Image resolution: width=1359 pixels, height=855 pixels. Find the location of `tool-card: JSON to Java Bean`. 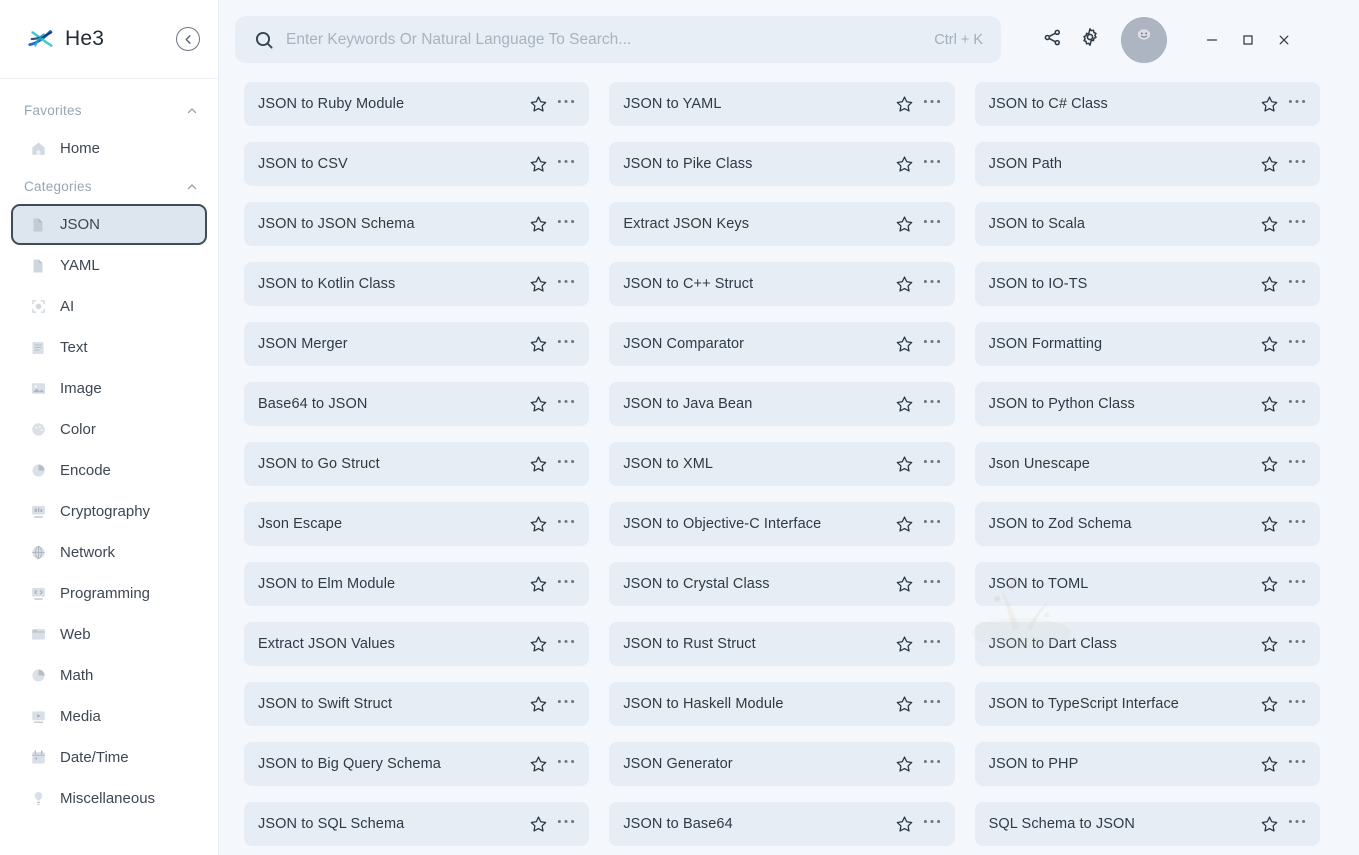

tool-card: JSON to Java Bean is located at coordinates (782, 404).